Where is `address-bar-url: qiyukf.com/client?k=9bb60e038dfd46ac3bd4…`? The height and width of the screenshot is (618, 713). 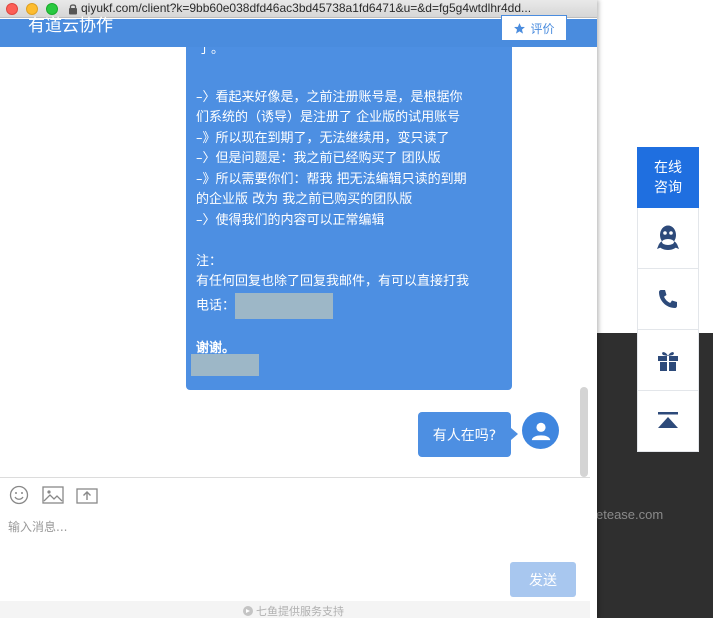 address-bar-url: qiyukf.com/client?k=9bb60e038dfd46ac3bd4… is located at coordinates (306, 8).